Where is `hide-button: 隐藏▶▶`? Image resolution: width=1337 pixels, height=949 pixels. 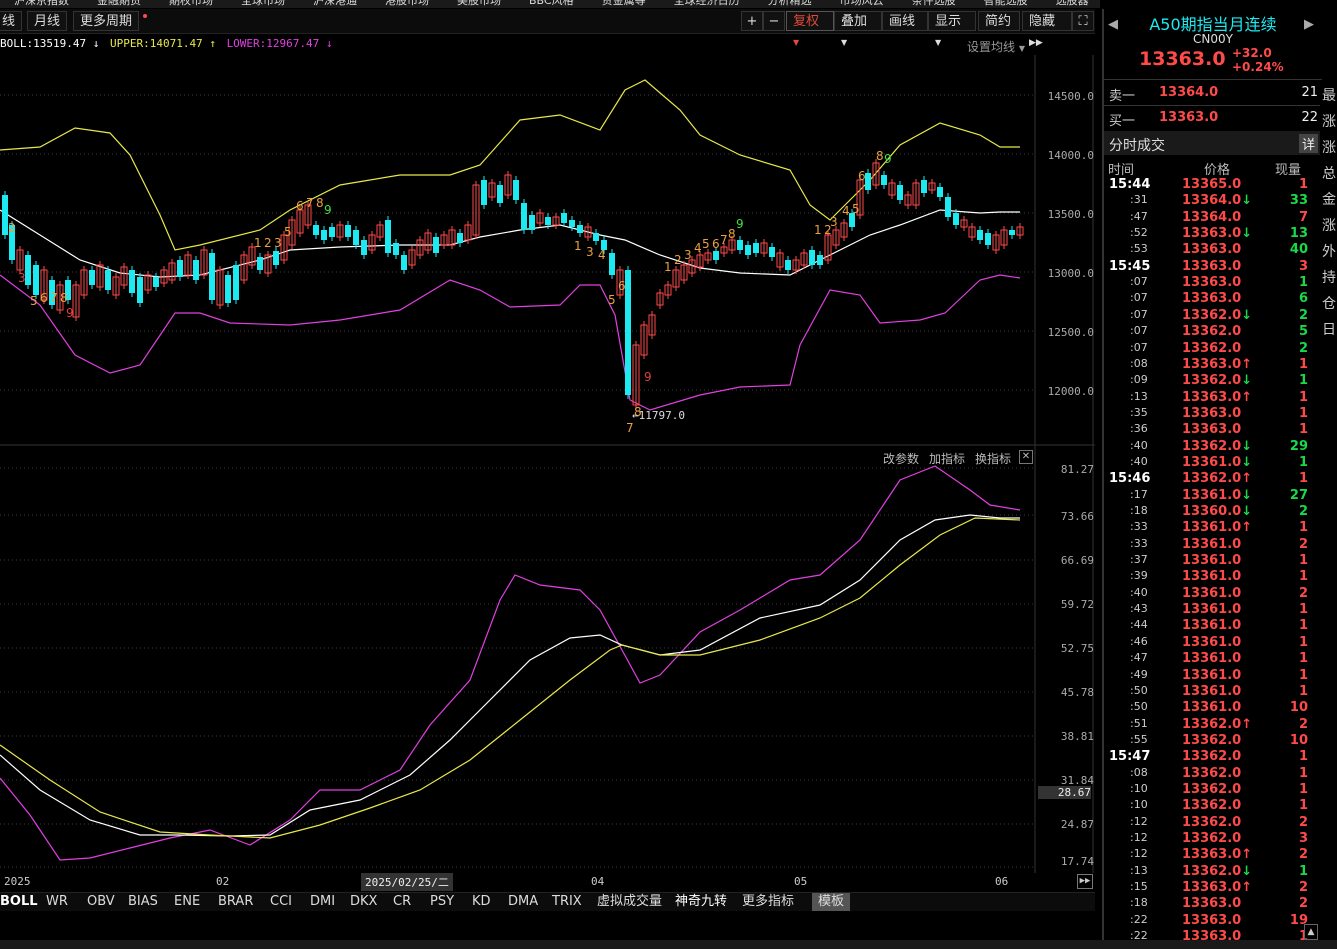 hide-button: 隐藏▶▶ is located at coordinates (1047, 29).